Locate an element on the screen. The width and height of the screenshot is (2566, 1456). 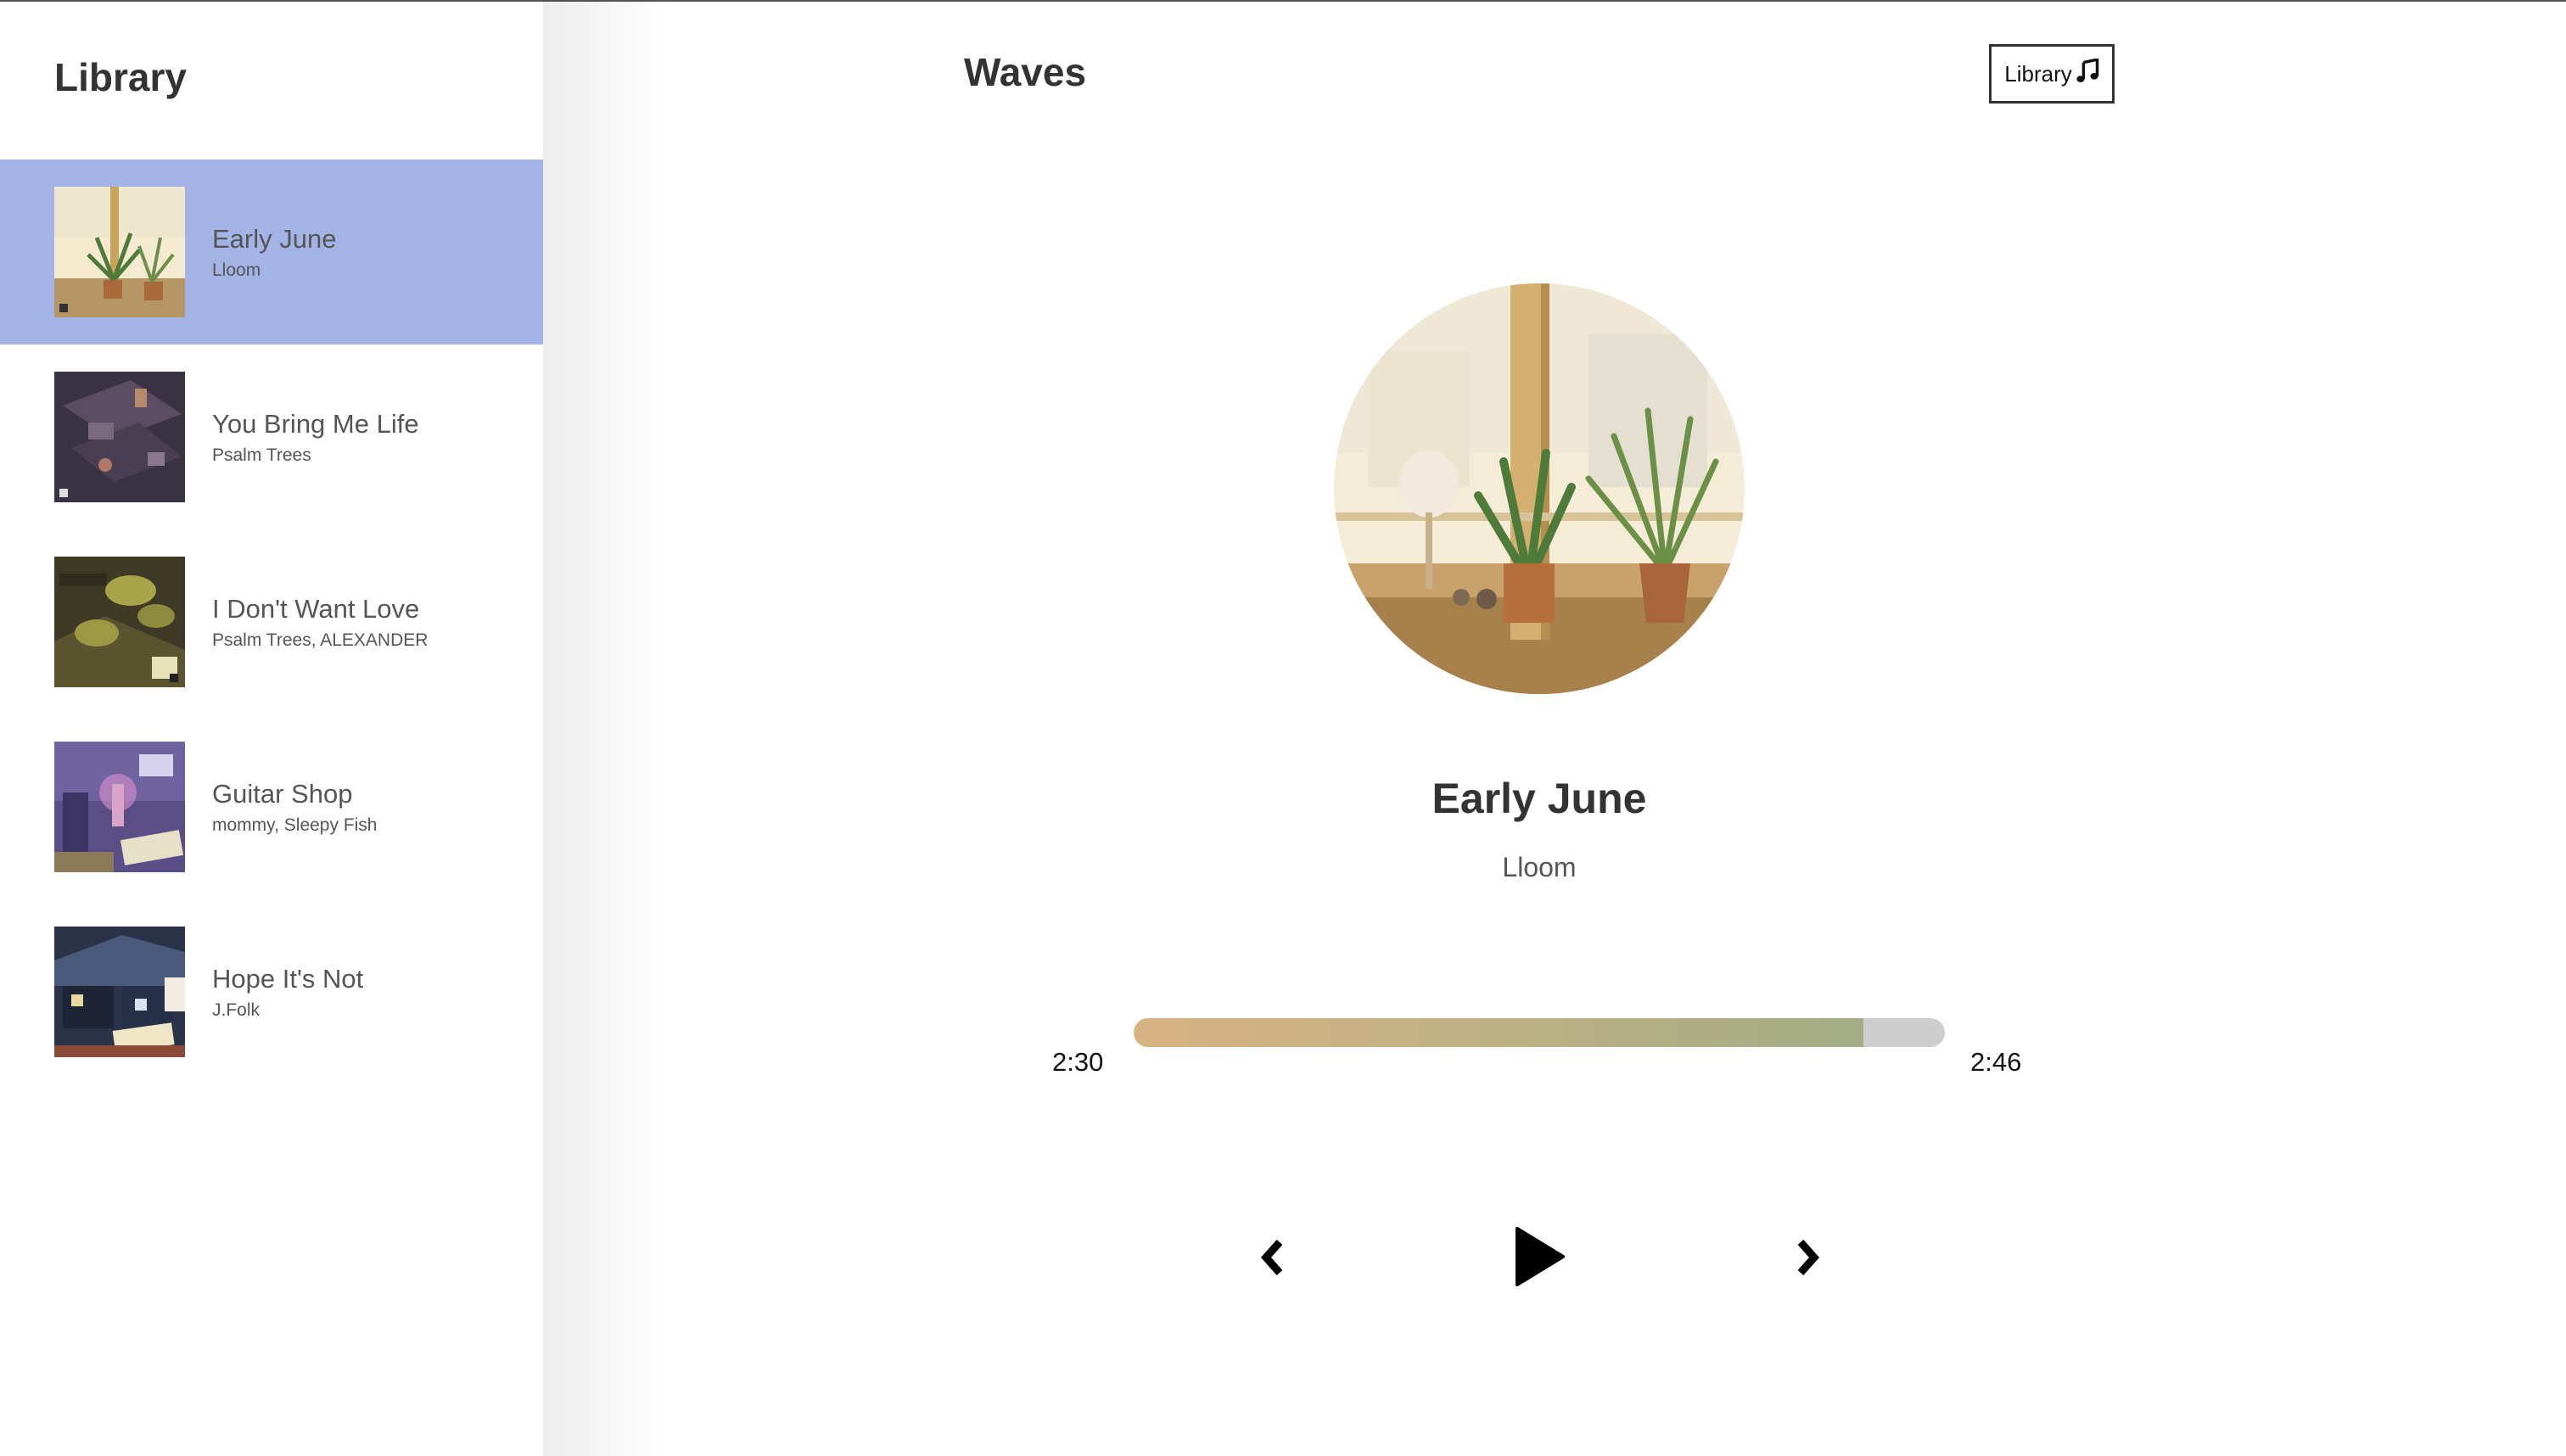
song-artist: Psalm Trees, ALEXANDER is located at coordinates (320, 640).